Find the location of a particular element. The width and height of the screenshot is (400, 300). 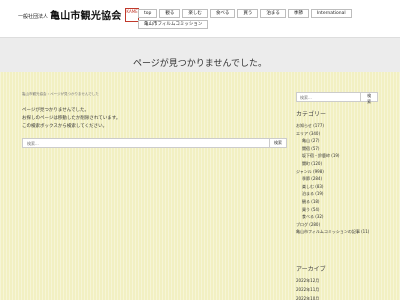

category-item: 関宿 (57) is located at coordinates (332, 149).